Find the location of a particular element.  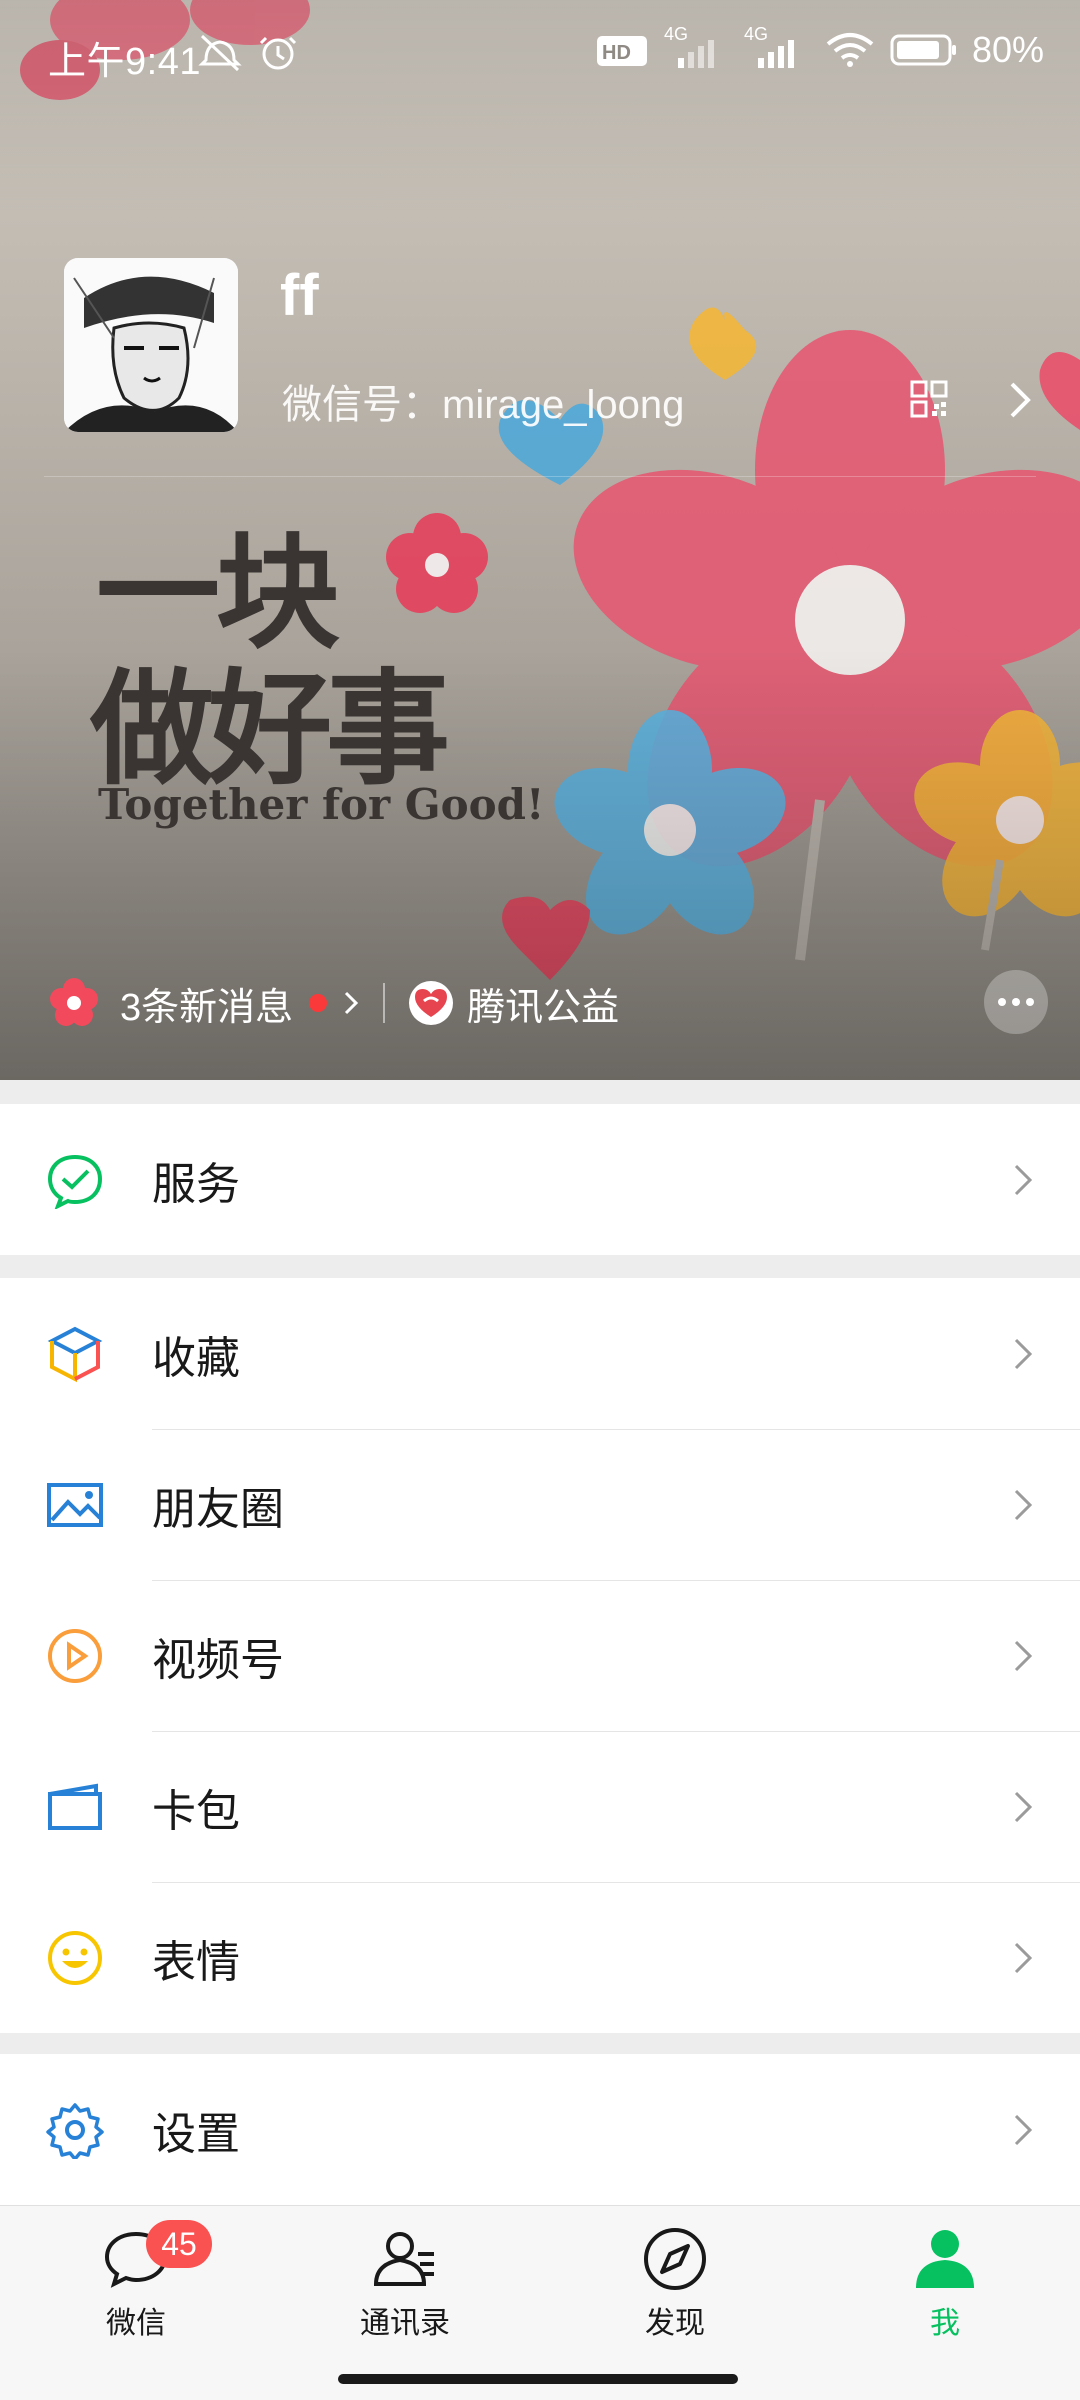

menu-item-settings: 设置 is located at coordinates (540, 2129).